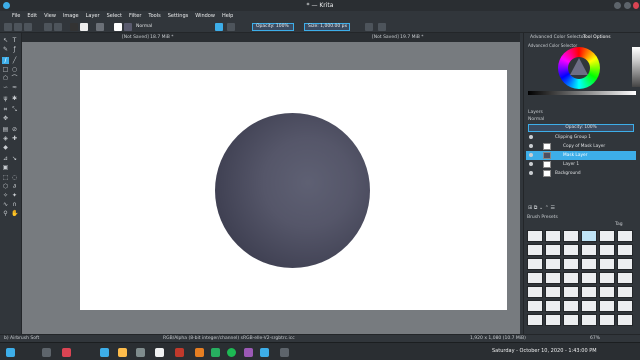 The image size is (640, 360). What do you see at coordinates (5, 213) in the screenshot?
I see `zoom-tool-icon: ⚲` at bounding box center [5, 213].